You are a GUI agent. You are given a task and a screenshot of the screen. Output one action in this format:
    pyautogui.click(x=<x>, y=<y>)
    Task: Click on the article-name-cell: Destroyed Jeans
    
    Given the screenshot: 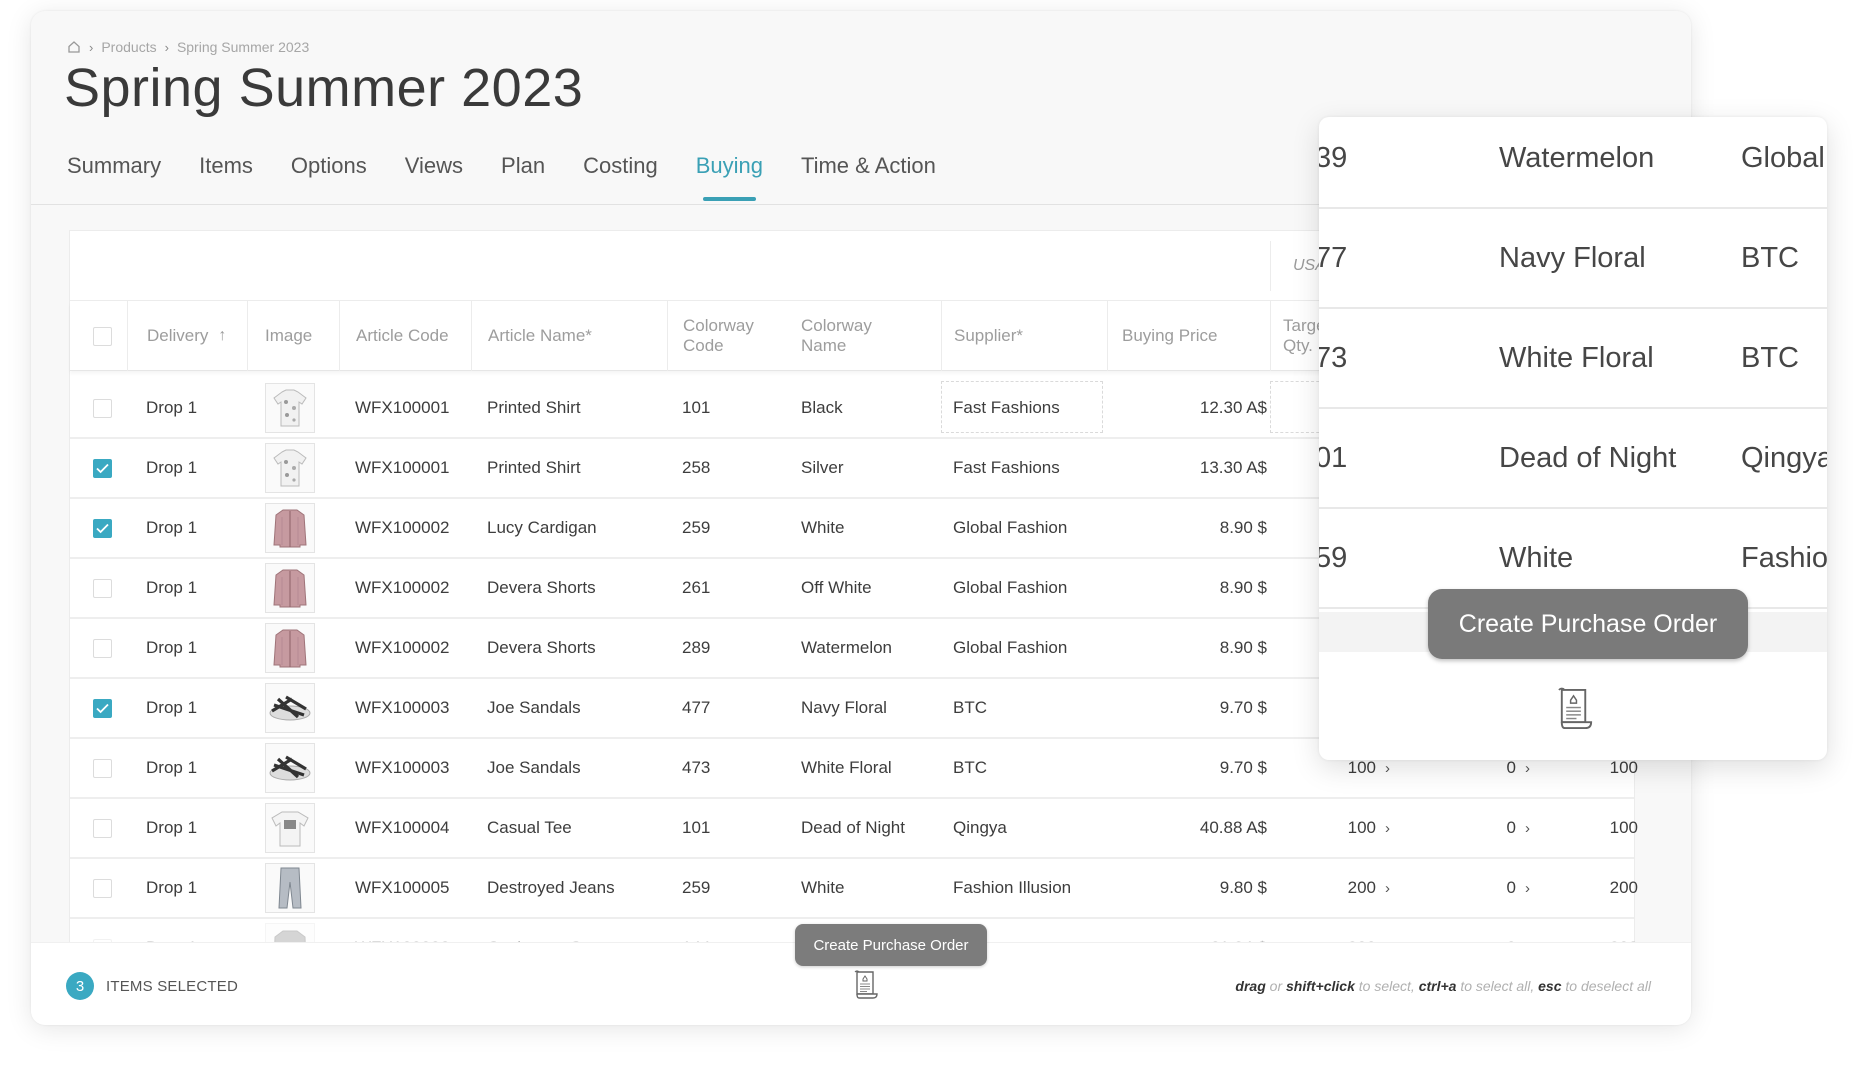 What is the action you would take?
    pyautogui.click(x=551, y=887)
    